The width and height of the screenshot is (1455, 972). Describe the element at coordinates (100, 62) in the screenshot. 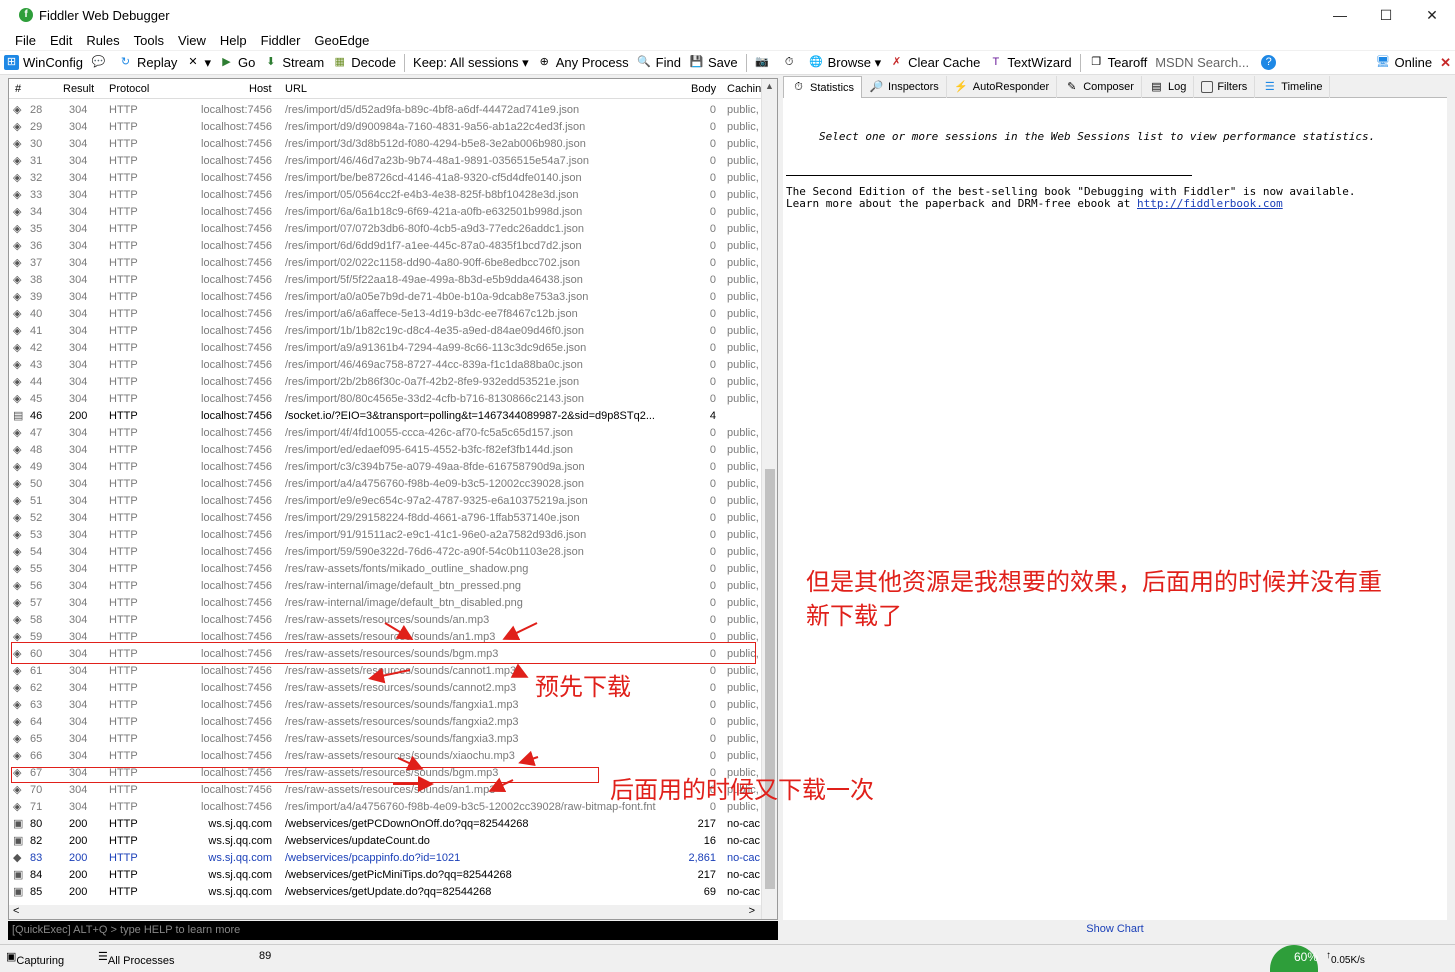

I see `comment-button: 💬` at that location.